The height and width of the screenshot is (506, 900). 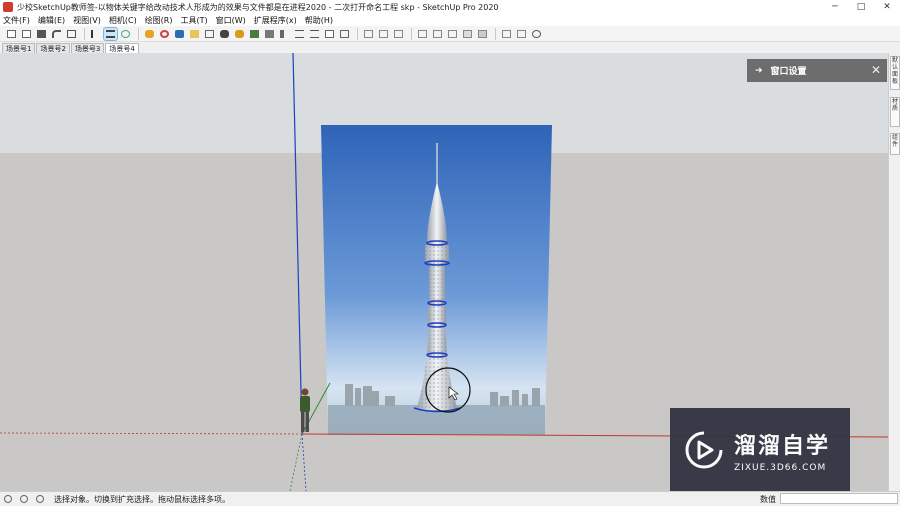 What do you see at coordinates (142, 499) in the screenshot?
I see `status-text: 选择对象。切换到扩充选择。拖动鼠标选择多项。` at bounding box center [142, 499].